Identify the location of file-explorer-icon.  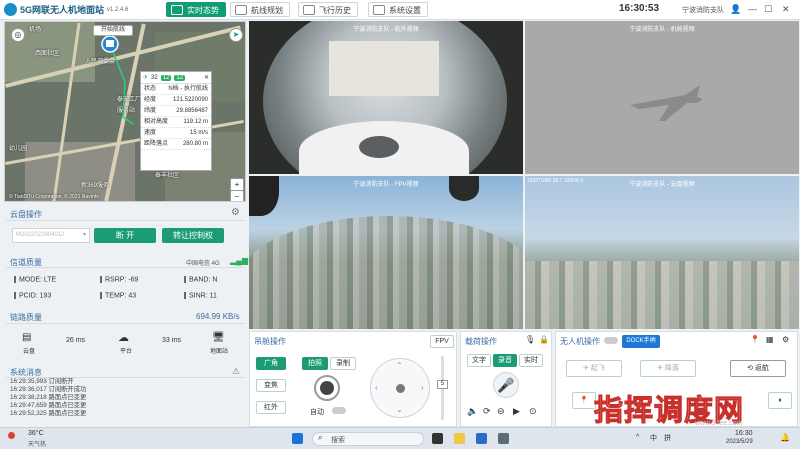
(459, 438).